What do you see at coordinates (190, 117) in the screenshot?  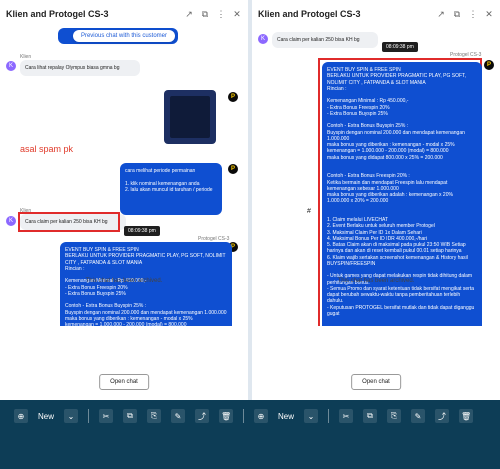 I see `screenshot-thumbnail` at bounding box center [190, 117].